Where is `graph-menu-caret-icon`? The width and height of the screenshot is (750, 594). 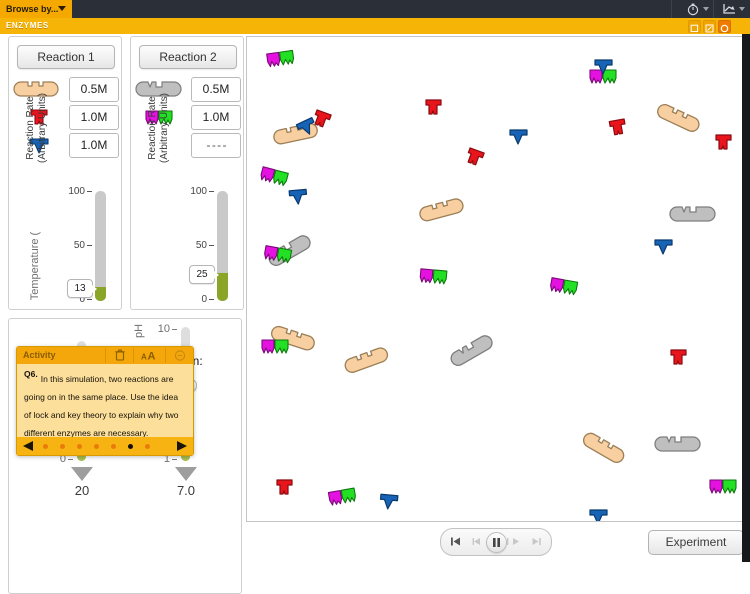 graph-menu-caret-icon is located at coordinates (742, 9).